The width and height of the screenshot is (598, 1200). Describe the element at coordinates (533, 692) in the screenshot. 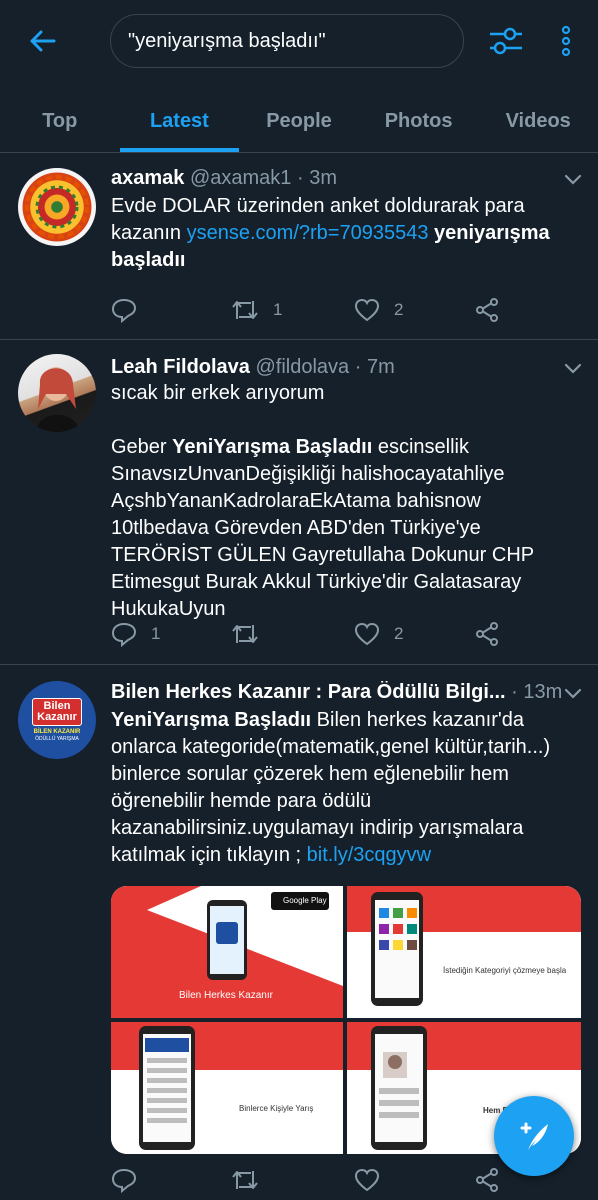

I see `author-handle-time: · 13m` at that location.